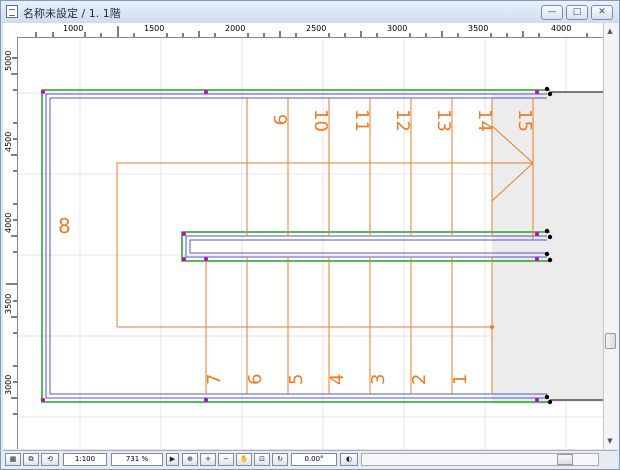 The image size is (620, 470). I want to click on zoom-out-icon: −, so click(226, 459).